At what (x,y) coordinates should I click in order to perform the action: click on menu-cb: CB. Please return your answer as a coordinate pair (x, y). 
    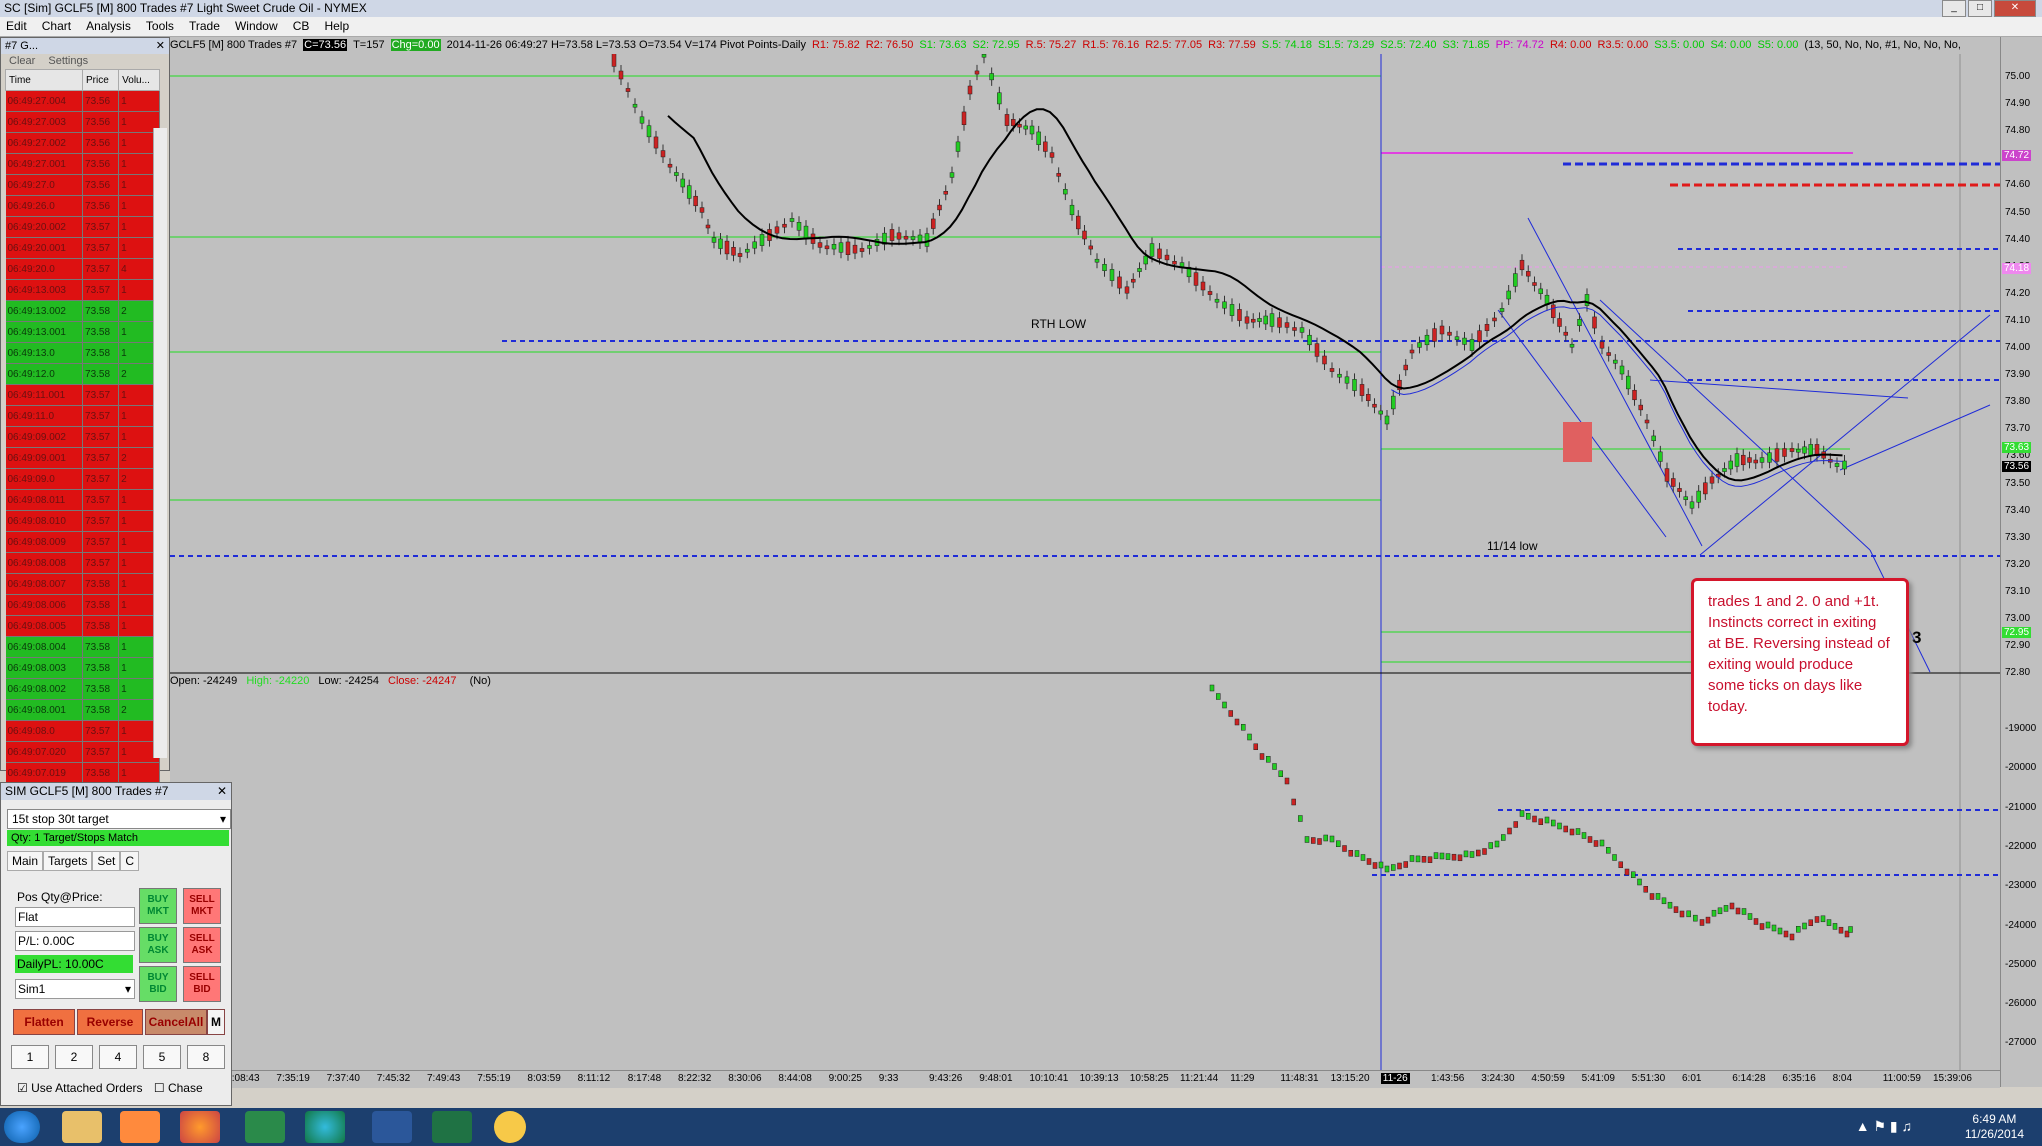
    Looking at the image, I should click on (301, 26).